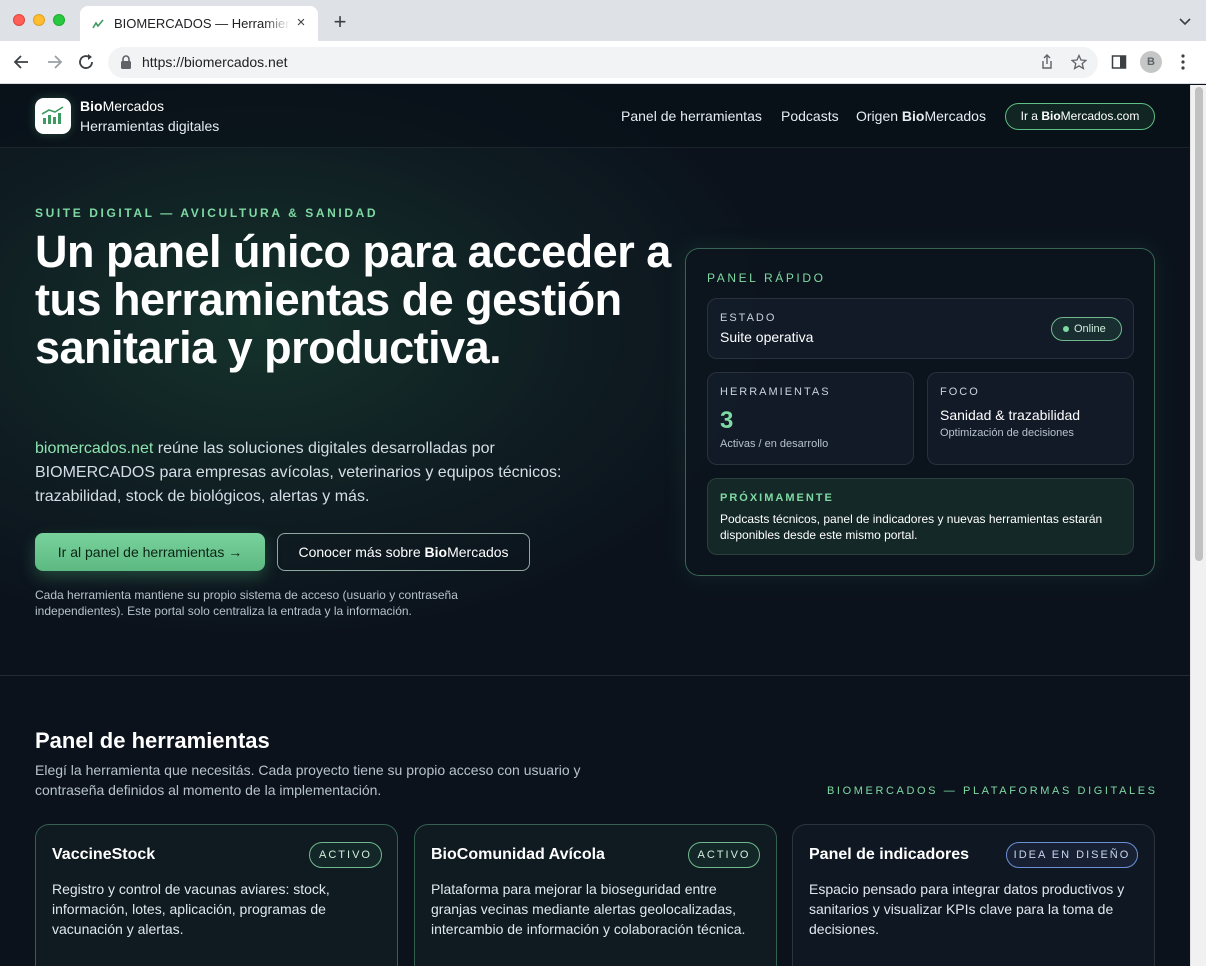 Image resolution: width=1206 pixels, height=966 pixels. I want to click on focus-key: FOCO, so click(960, 392).